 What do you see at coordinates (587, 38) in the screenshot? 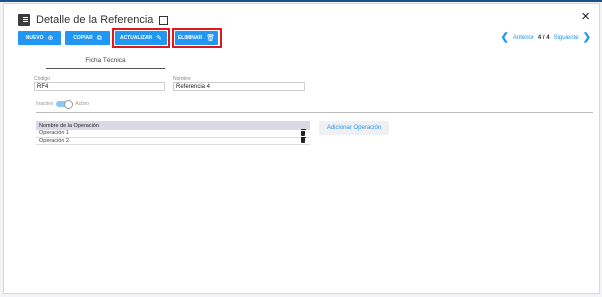
I see `chevron-right-icon: ❯` at bounding box center [587, 38].